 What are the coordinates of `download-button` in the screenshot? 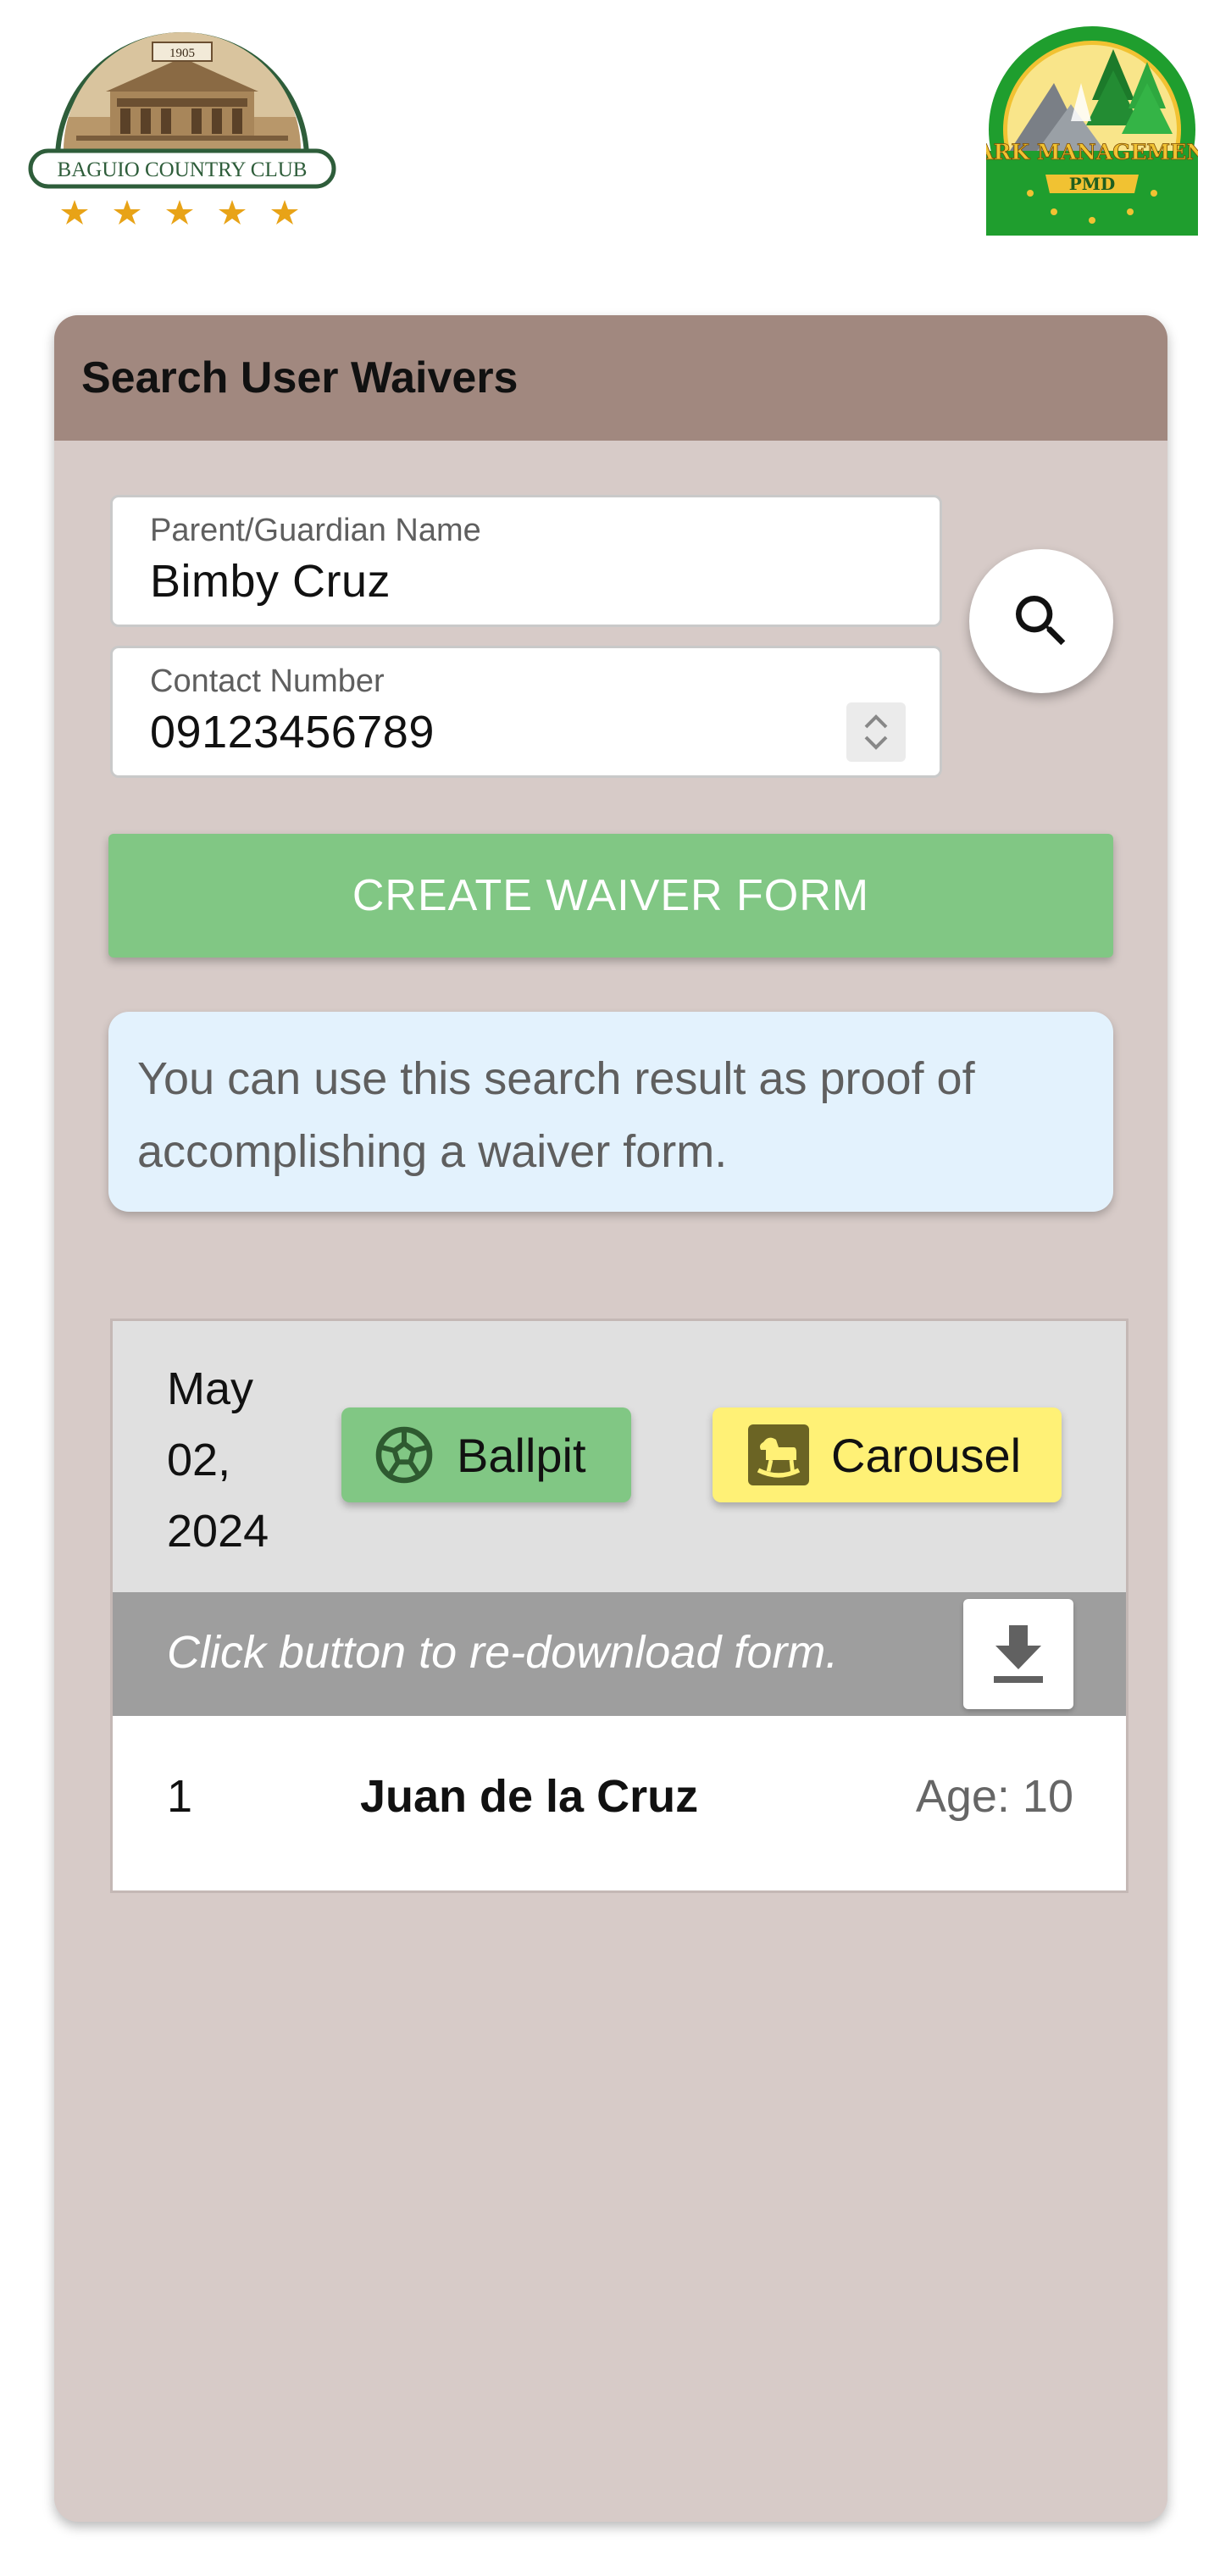 It's located at (1018, 1654).